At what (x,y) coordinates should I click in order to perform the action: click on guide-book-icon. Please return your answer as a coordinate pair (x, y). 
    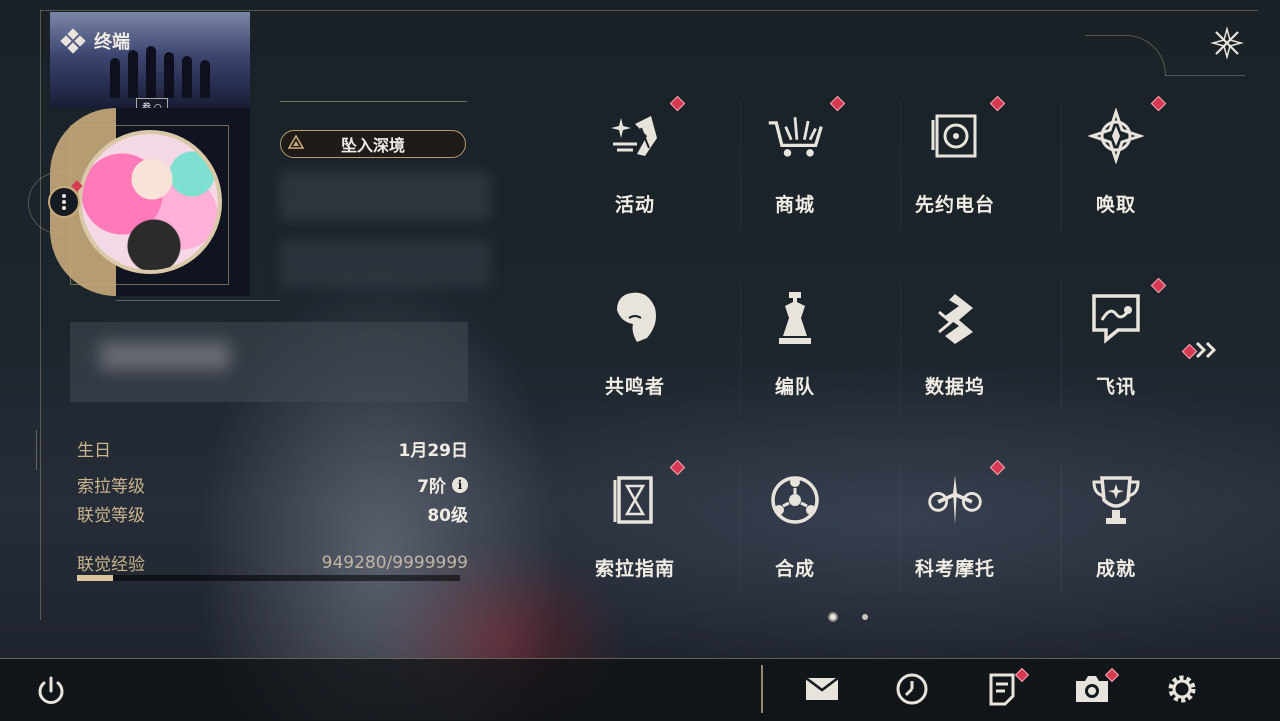
    Looking at the image, I should click on (635, 500).